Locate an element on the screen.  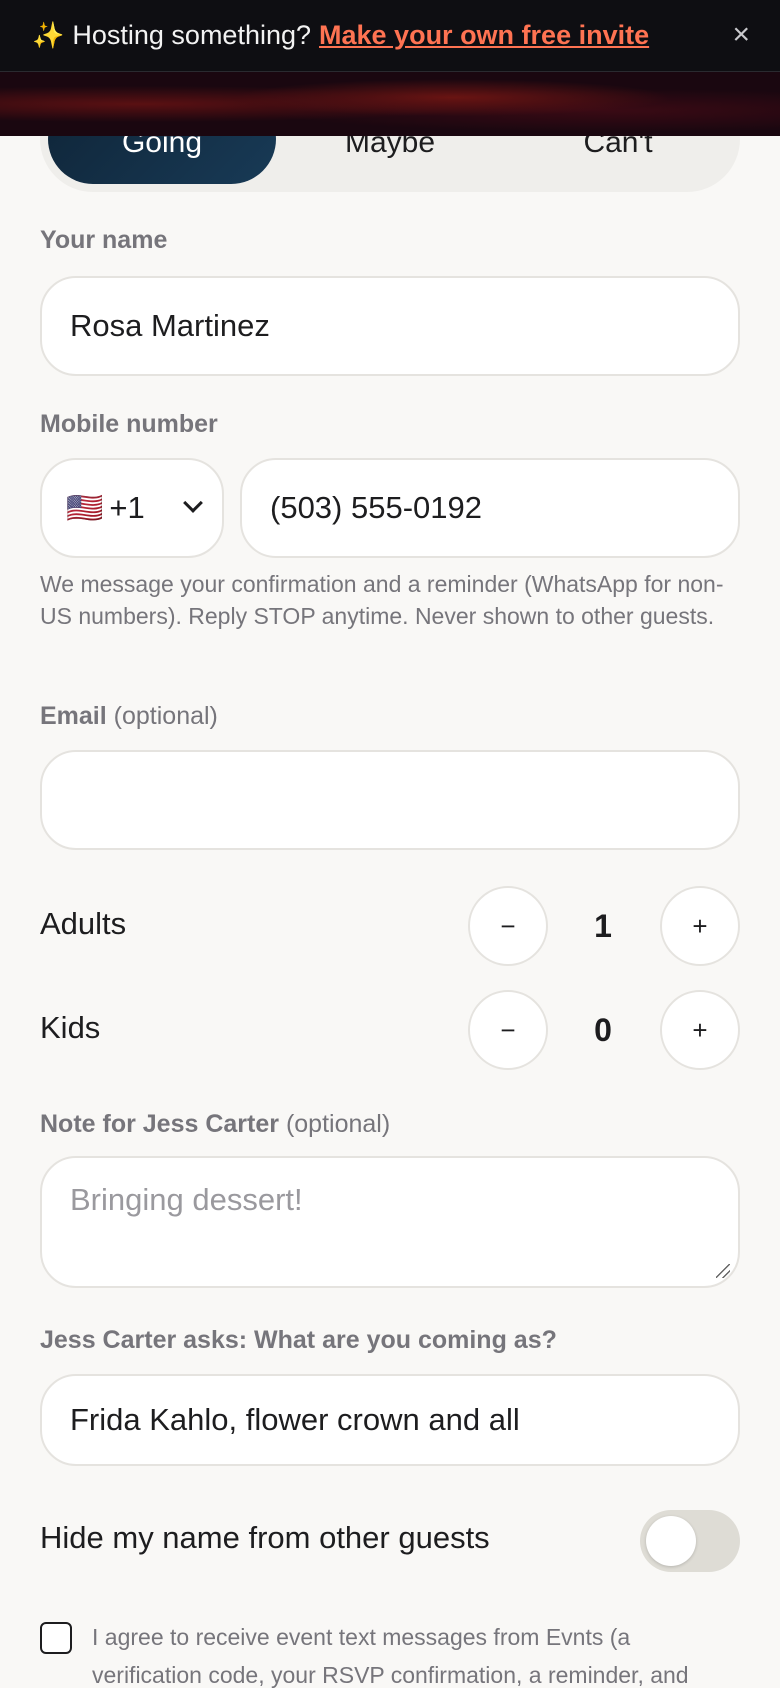
note-label-text: Note for Jess Carter is located at coordinates (159, 1124).